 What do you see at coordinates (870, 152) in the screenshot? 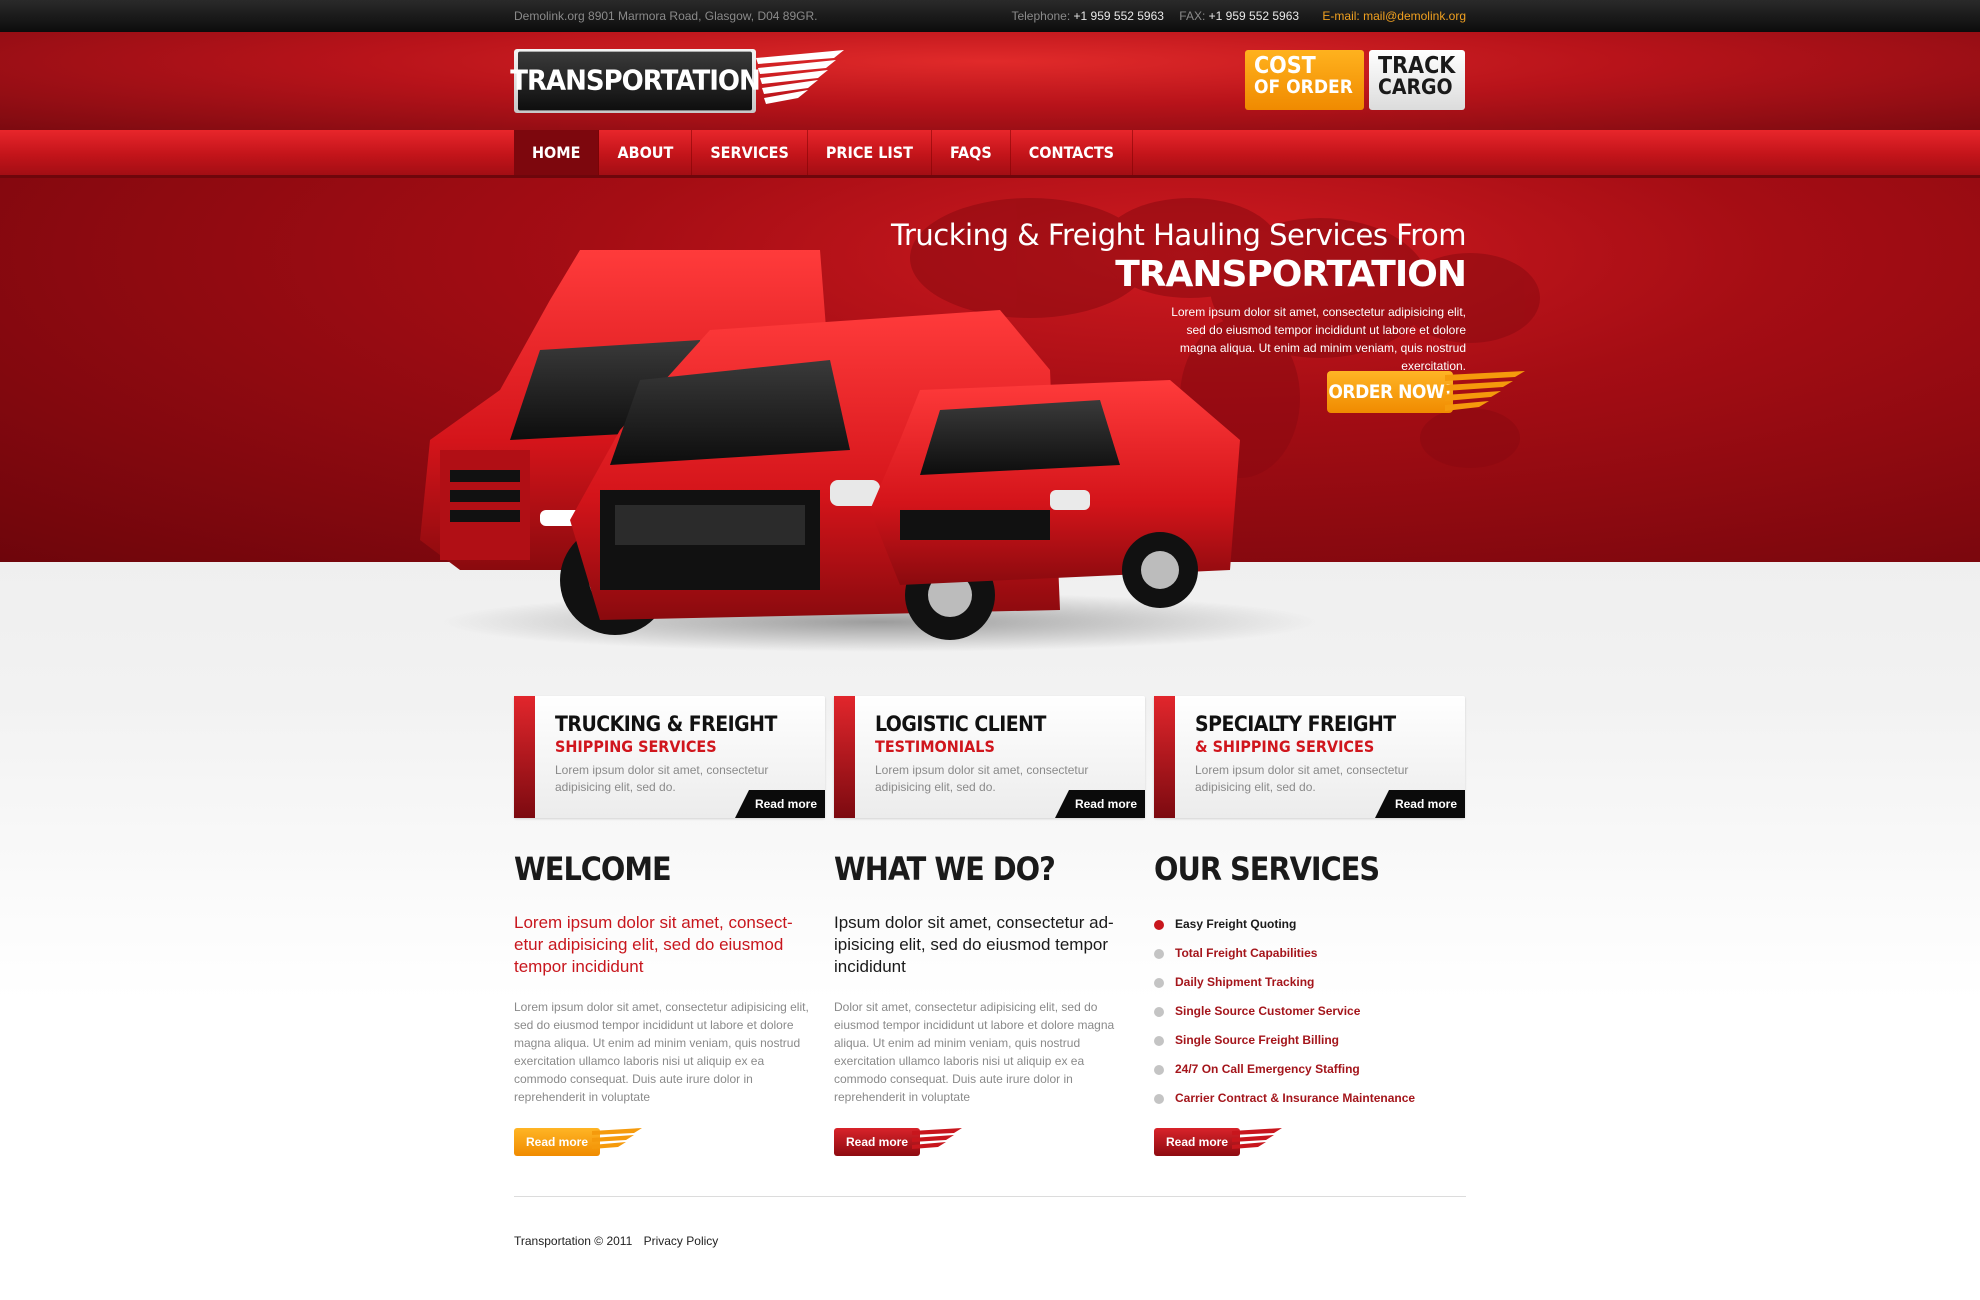
I see `nav-price-list: PRICE LIST` at bounding box center [870, 152].